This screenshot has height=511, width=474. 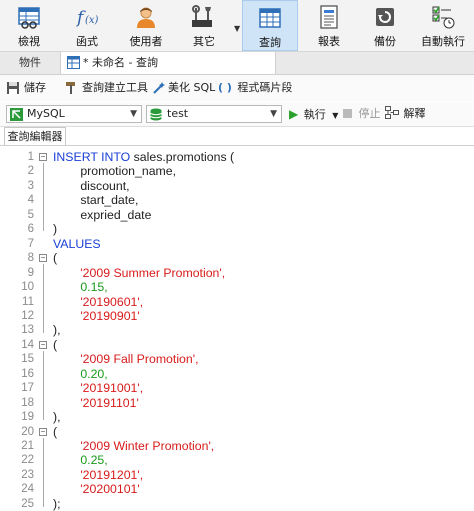 I want to click on code-token: 0.15,, so click(x=80, y=287).